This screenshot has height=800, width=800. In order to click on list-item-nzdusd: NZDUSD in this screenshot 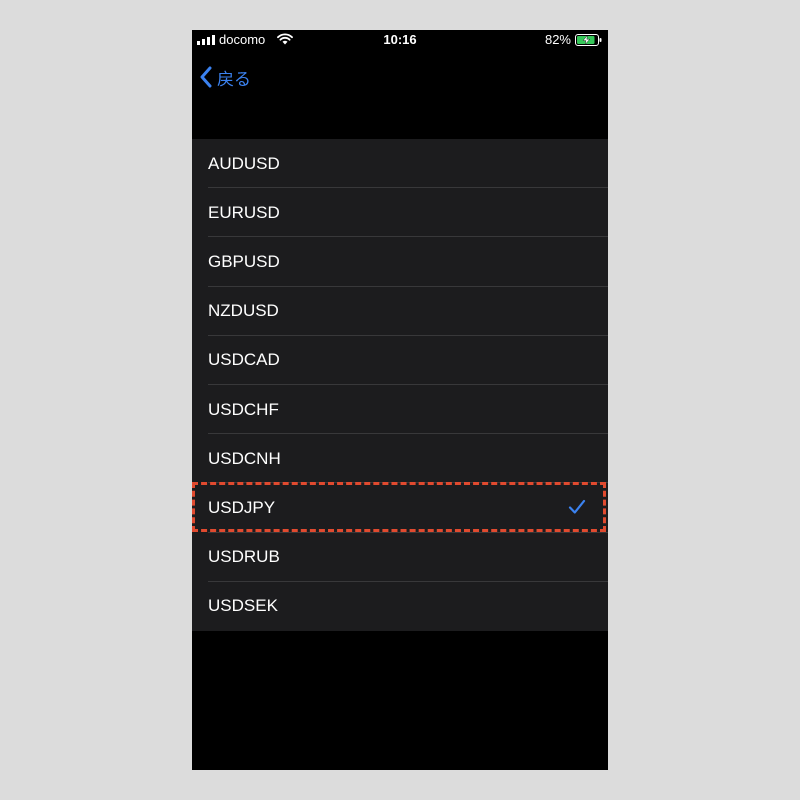, I will do `click(400, 311)`.